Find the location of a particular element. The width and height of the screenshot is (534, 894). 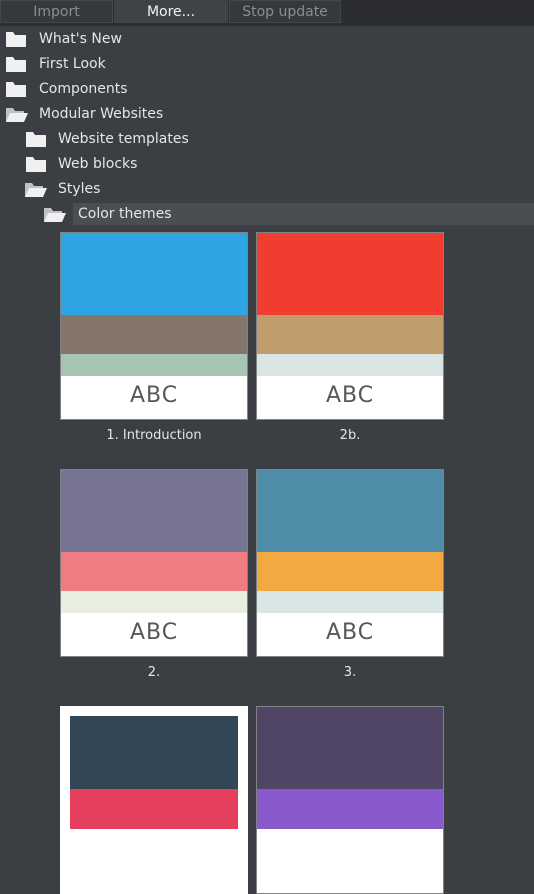

theme-caption: 1. Introduction is located at coordinates (154, 435).